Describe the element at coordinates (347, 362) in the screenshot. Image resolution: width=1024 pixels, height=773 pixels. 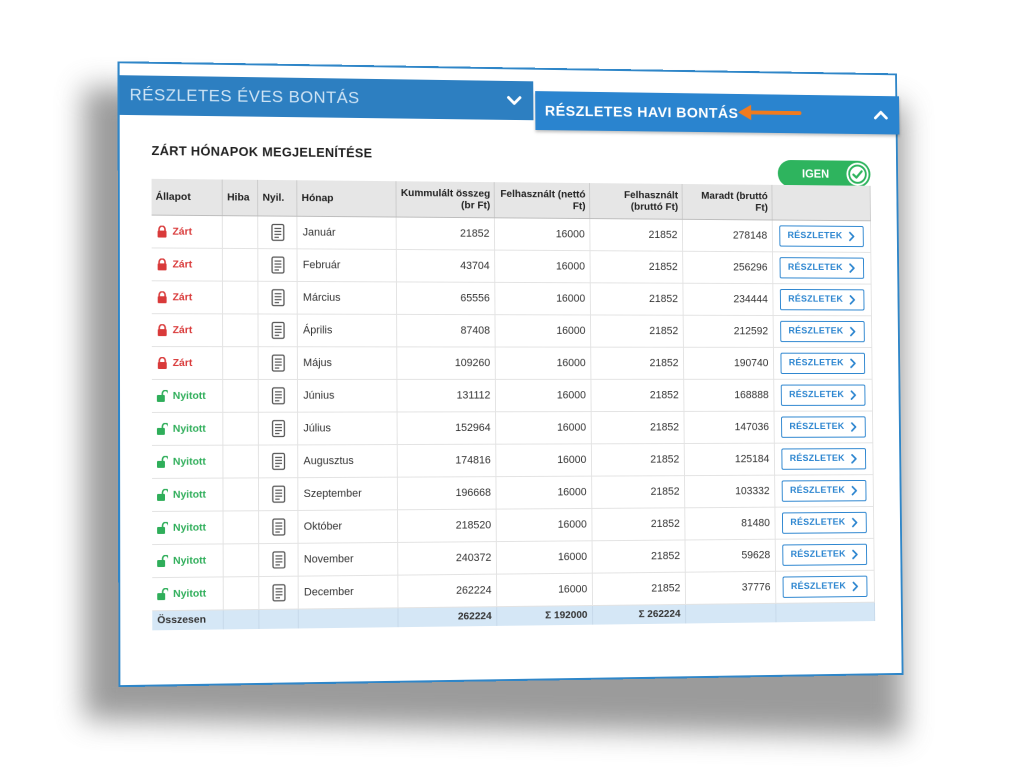
I see `cell-month: Május` at that location.